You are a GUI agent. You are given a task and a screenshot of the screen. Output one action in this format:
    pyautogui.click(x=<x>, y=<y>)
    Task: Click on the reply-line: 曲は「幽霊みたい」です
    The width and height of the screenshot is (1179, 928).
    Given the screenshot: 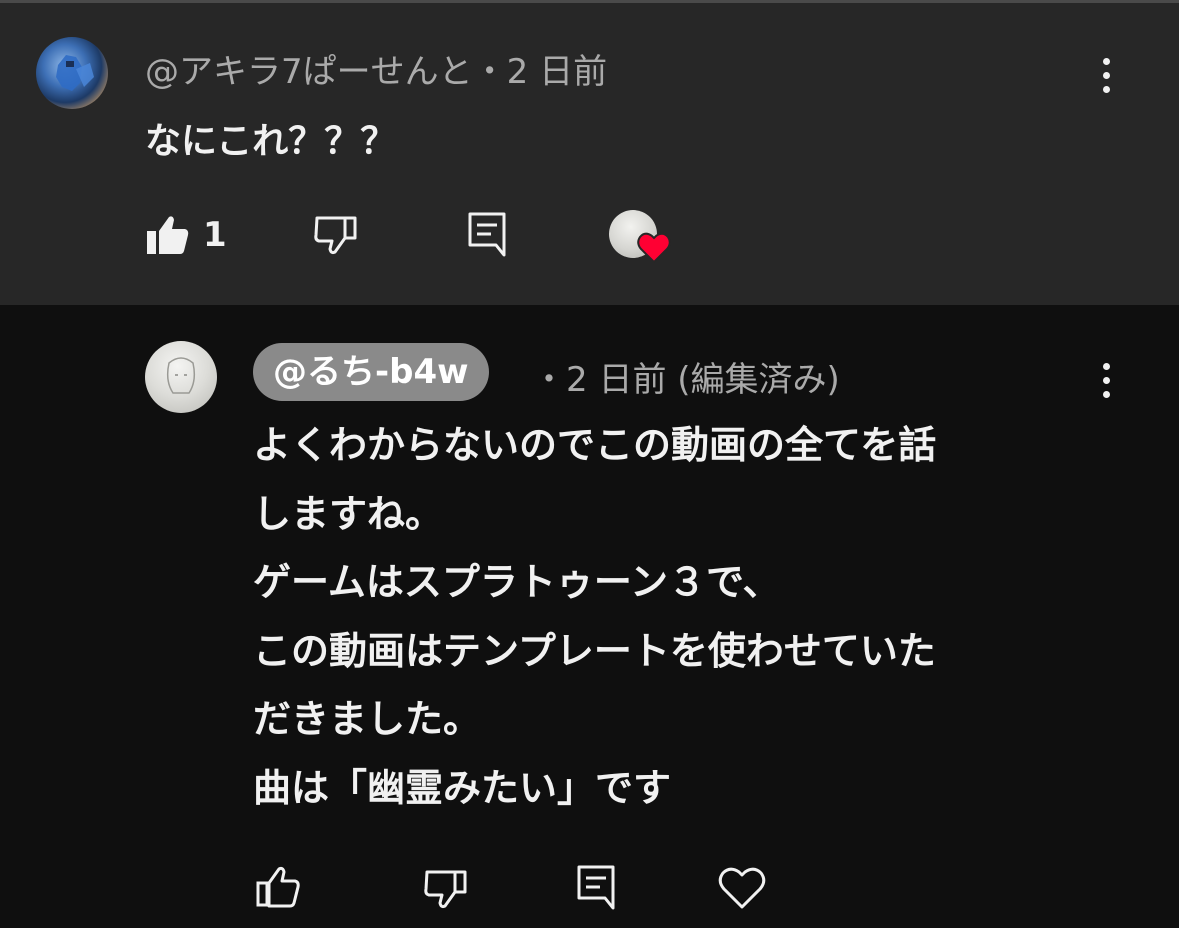 What is the action you would take?
    pyautogui.click(x=462, y=787)
    